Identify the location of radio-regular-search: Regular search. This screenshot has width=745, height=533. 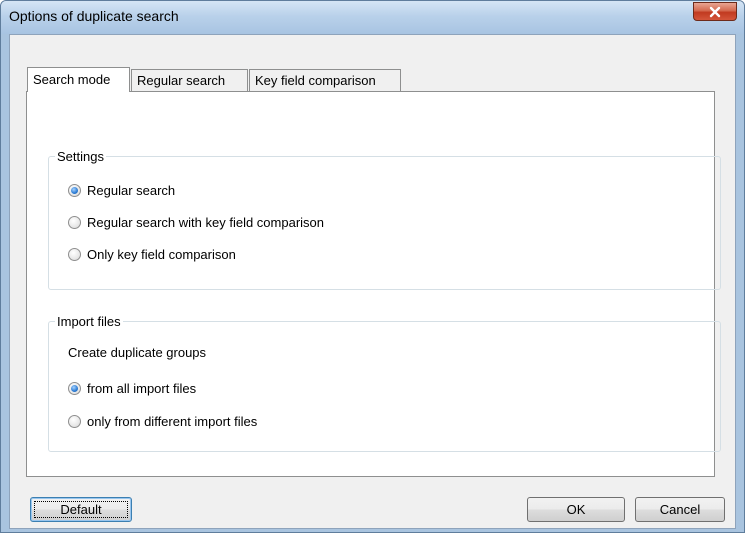
(121, 190).